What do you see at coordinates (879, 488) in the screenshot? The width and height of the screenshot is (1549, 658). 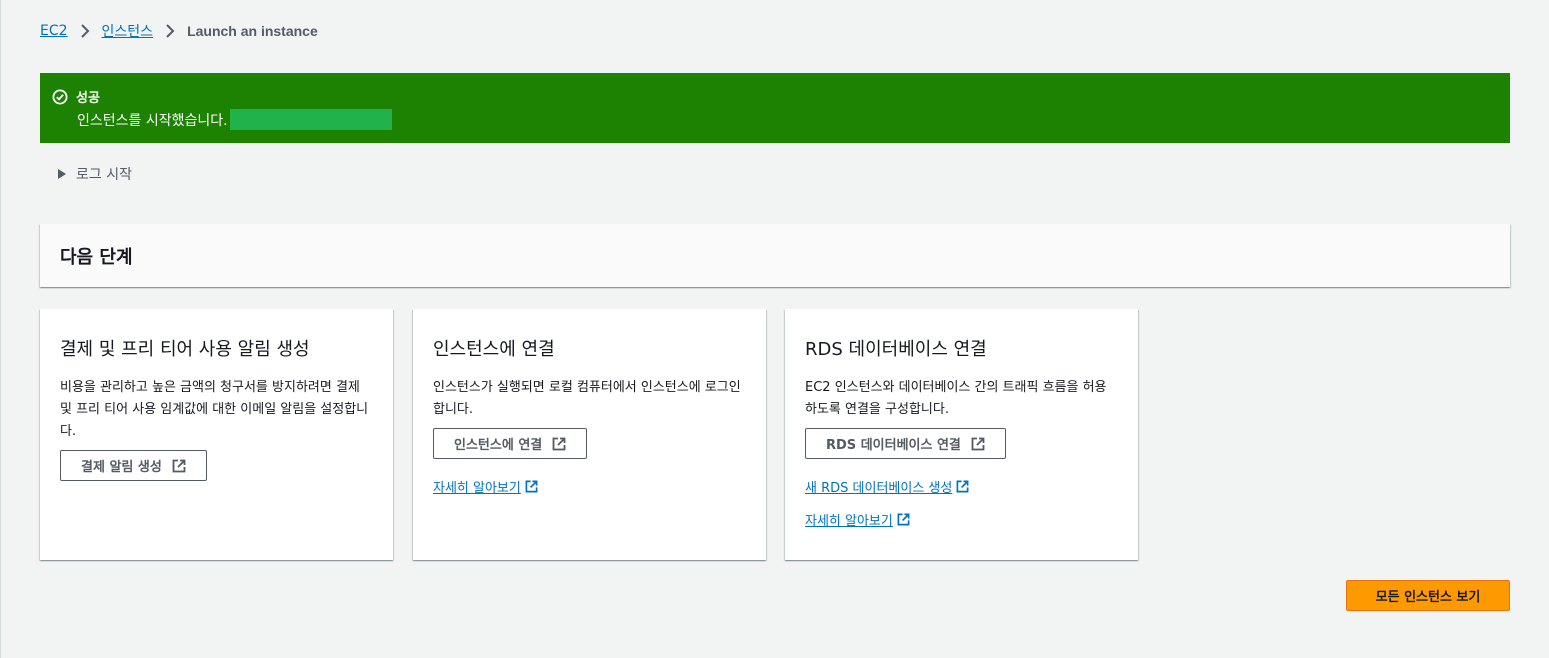 I see `link-label: 새 RDS 데이터베이스 생성` at bounding box center [879, 488].